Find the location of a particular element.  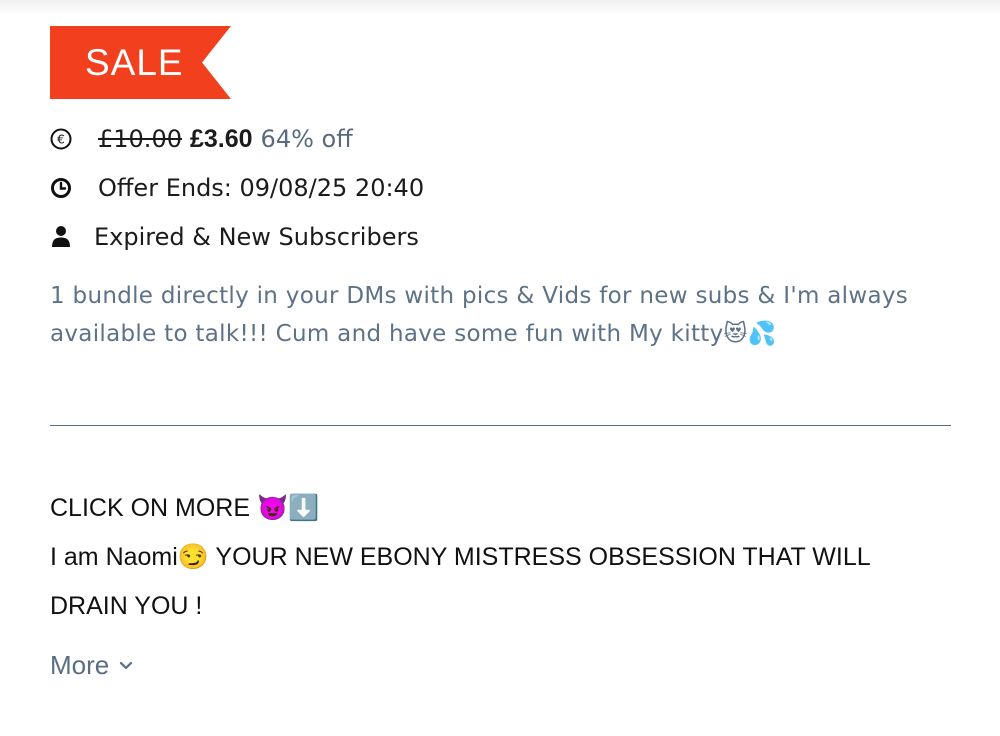

new-price: £3.60 is located at coordinates (221, 138).